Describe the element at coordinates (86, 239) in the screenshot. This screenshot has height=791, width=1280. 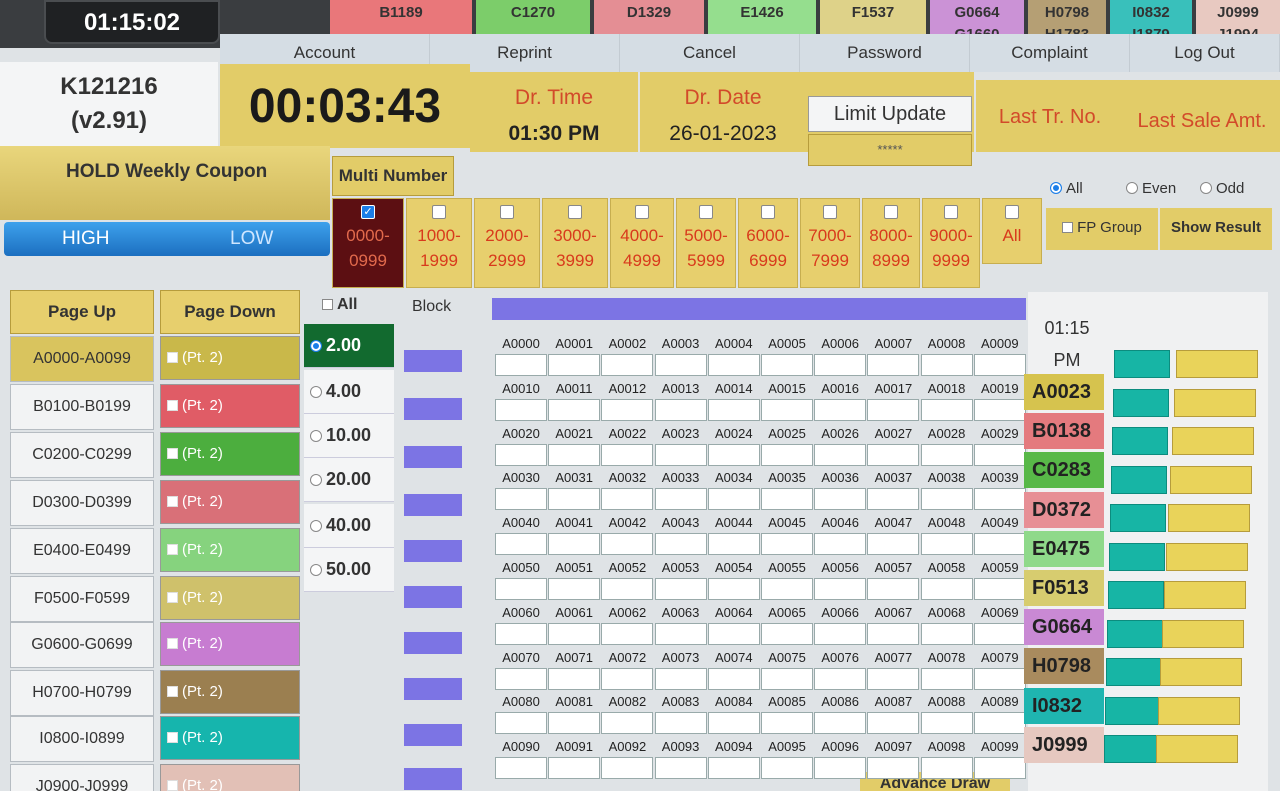
I see `high-option: HIGH` at that location.